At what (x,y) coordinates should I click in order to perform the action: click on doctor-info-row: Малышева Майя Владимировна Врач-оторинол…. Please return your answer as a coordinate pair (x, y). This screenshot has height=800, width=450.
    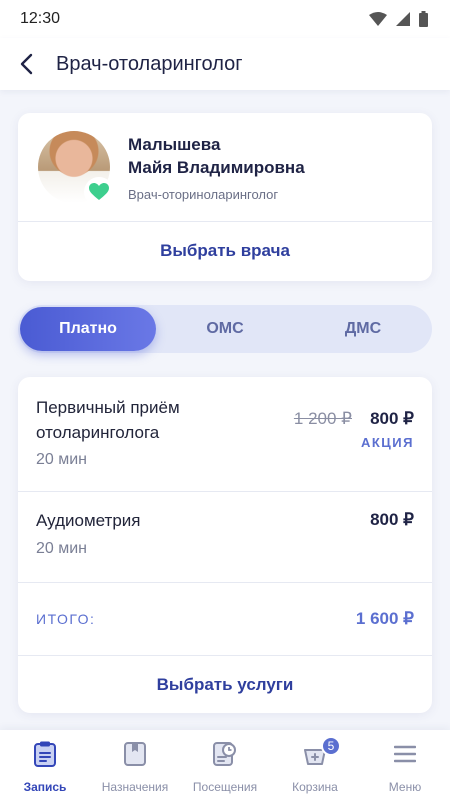
    Looking at the image, I should click on (225, 167).